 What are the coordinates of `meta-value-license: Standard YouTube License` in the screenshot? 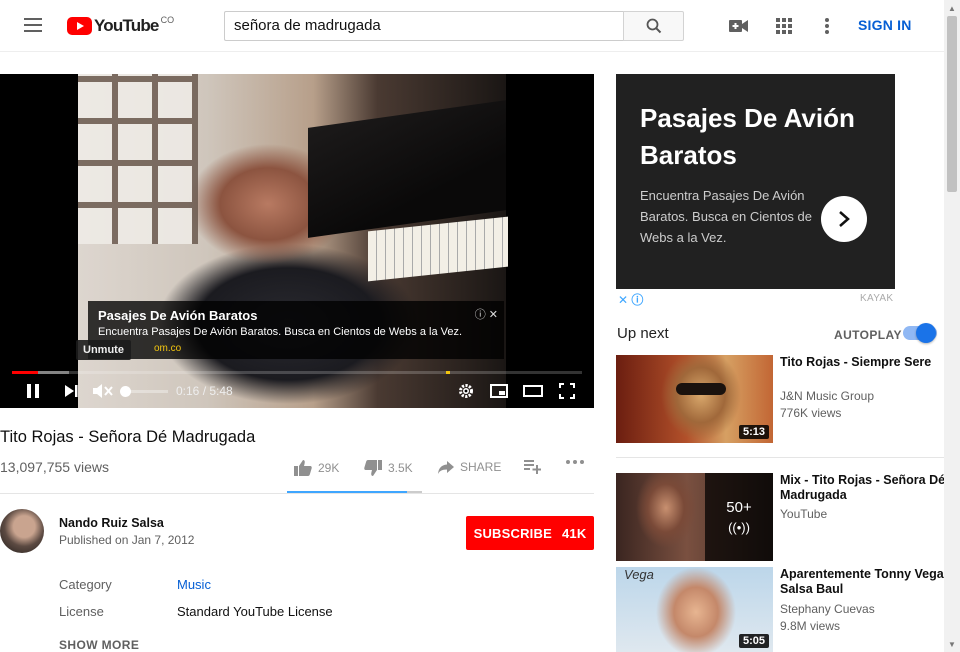 It's located at (255, 611).